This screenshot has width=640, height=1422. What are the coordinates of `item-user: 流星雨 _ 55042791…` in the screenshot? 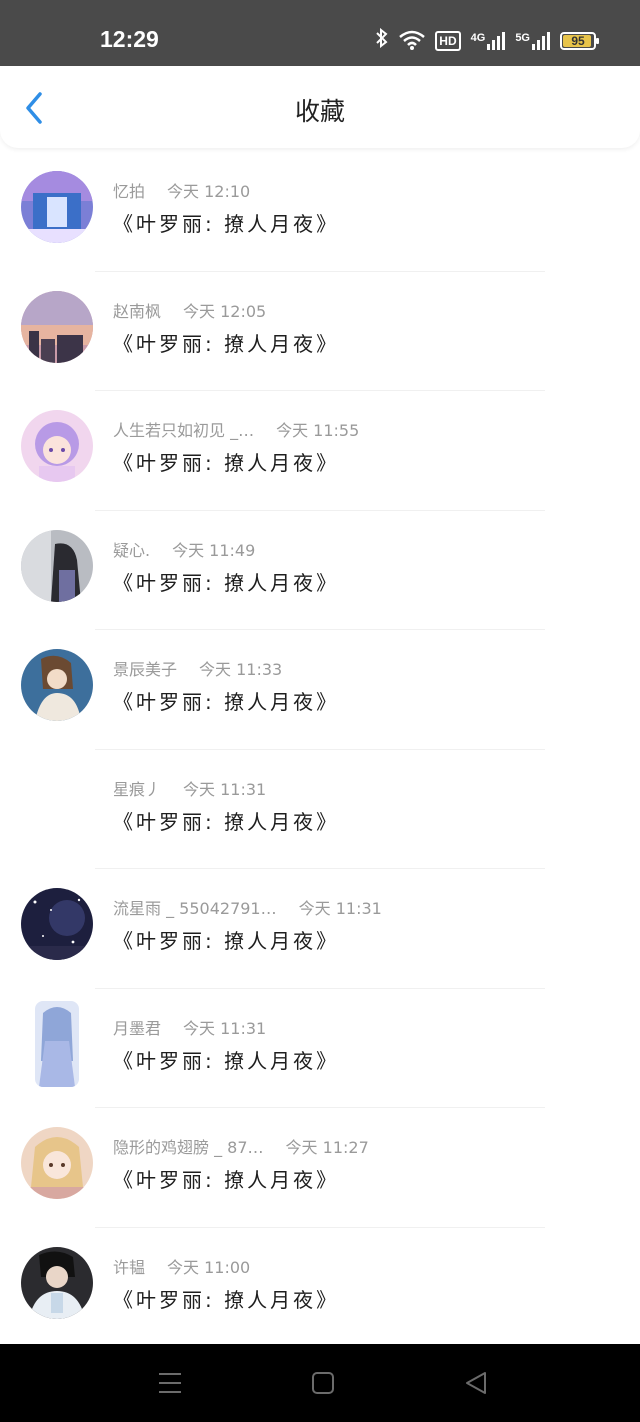 It's located at (195, 907).